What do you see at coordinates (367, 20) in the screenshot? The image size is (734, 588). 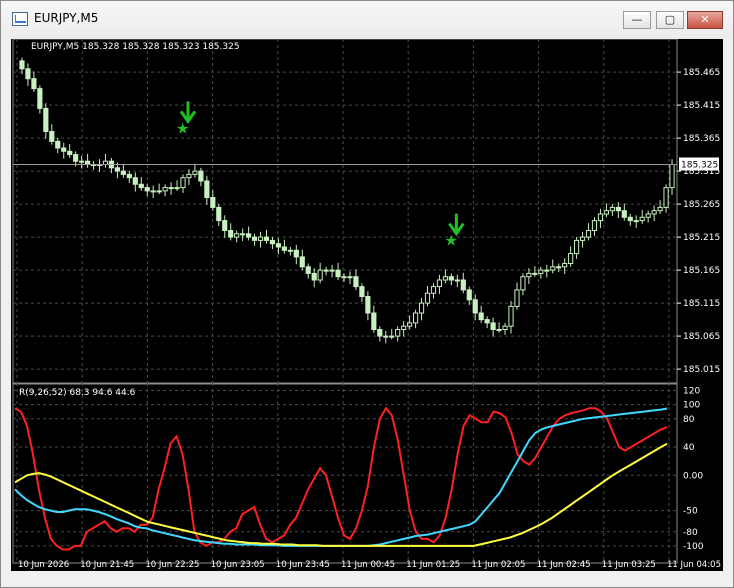 I see `title-bar: EURJPY,M5 — ▢ ✕` at bounding box center [367, 20].